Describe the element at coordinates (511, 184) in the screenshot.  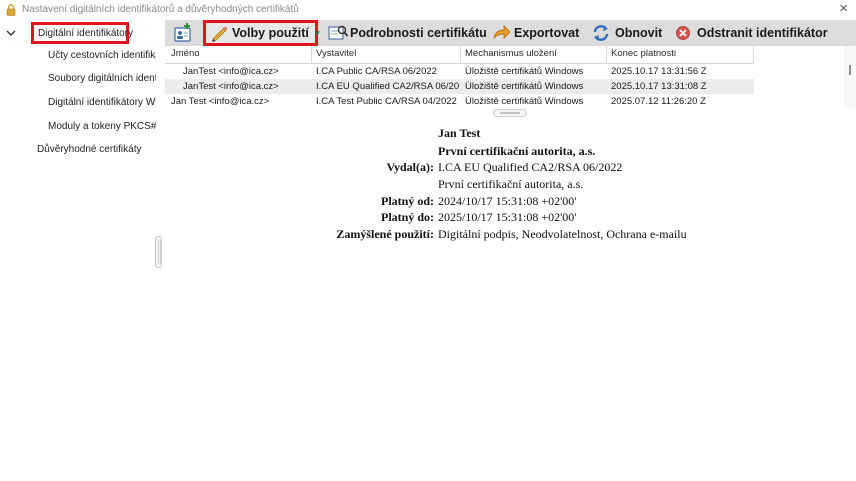
I see `issued-by-organization: První certifikační autorita, a.s.` at that location.